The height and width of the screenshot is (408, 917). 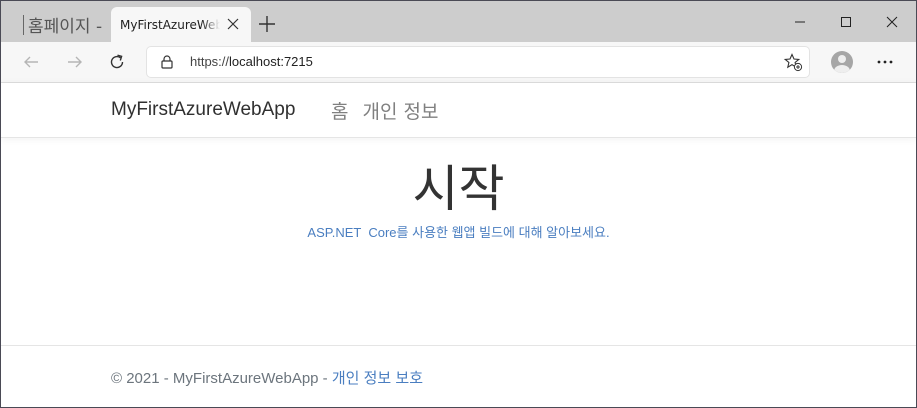 I want to click on settings-menu-button, so click(x=885, y=62).